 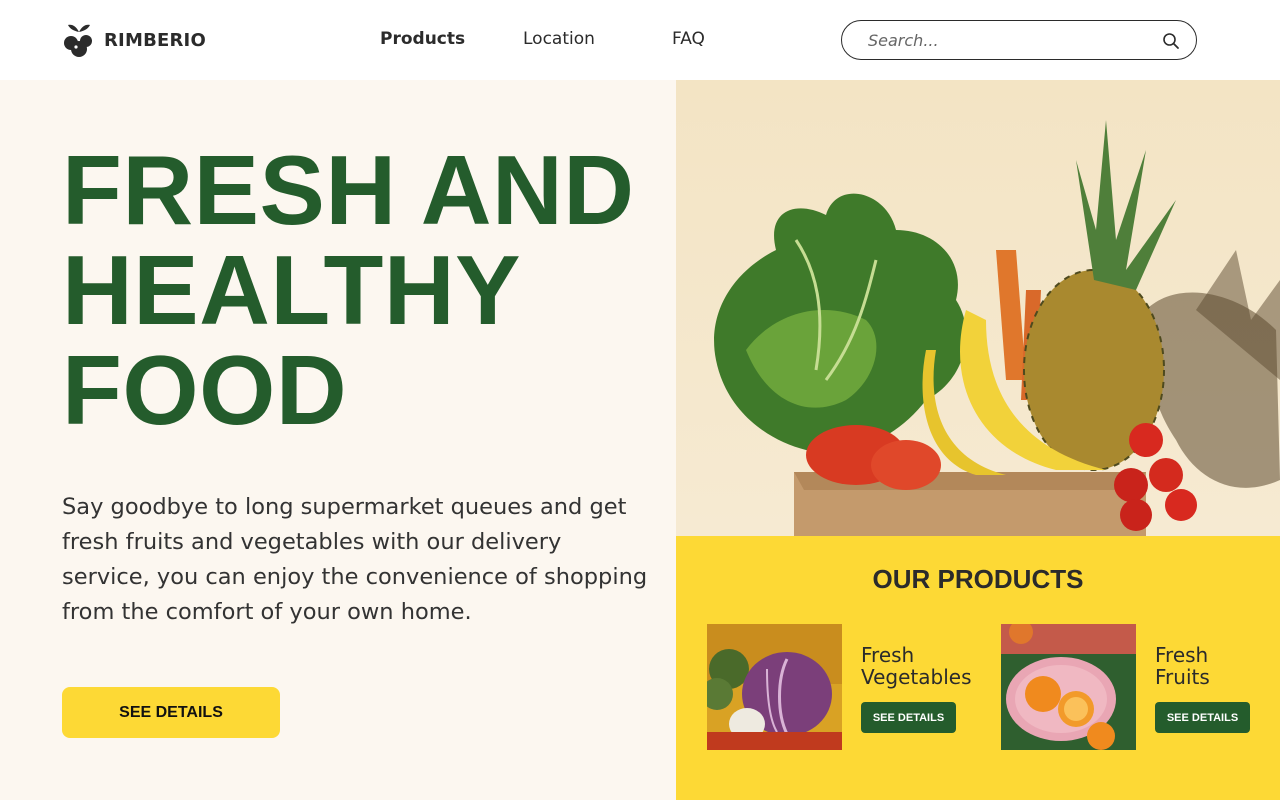 I want to click on vegetables-illustration, so click(x=774, y=687).